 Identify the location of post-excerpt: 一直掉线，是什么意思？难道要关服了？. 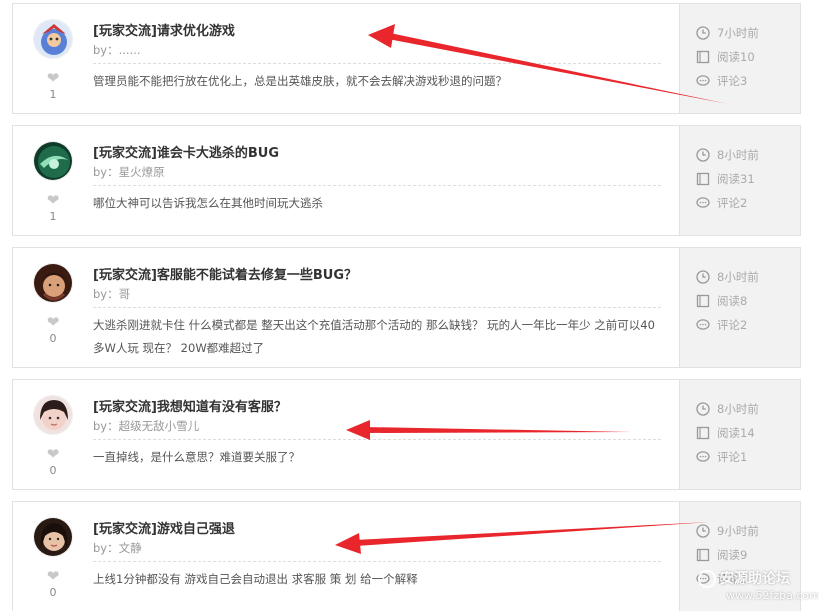
(196, 457).